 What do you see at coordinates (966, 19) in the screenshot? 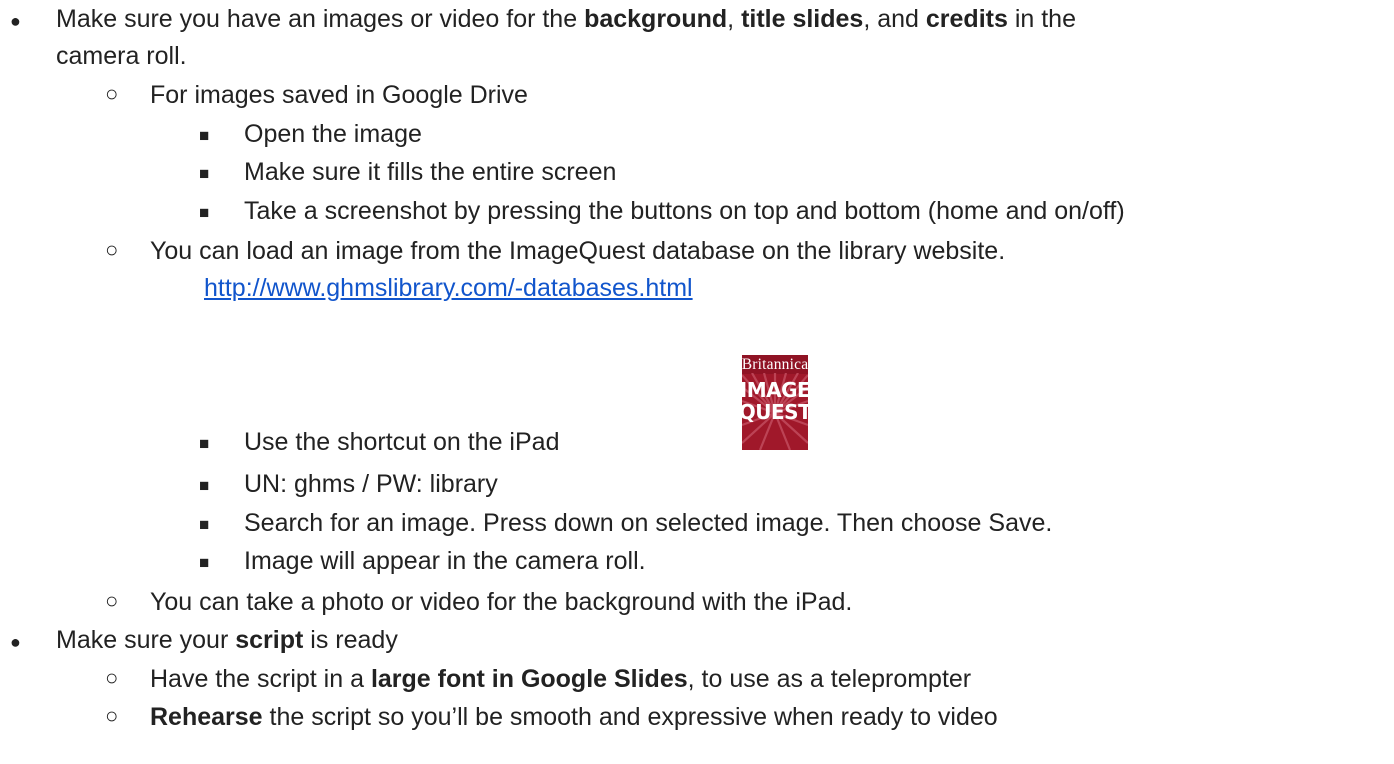
I see `bold-credits: credits` at bounding box center [966, 19].